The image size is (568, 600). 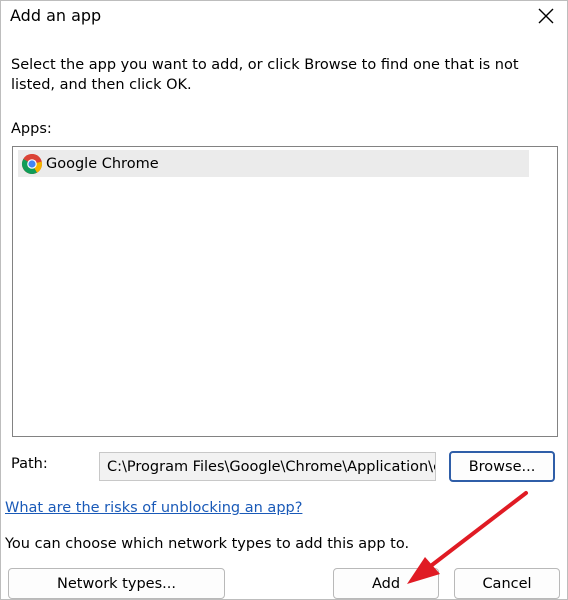 What do you see at coordinates (29, 464) in the screenshot?
I see `path-label: Path:` at bounding box center [29, 464].